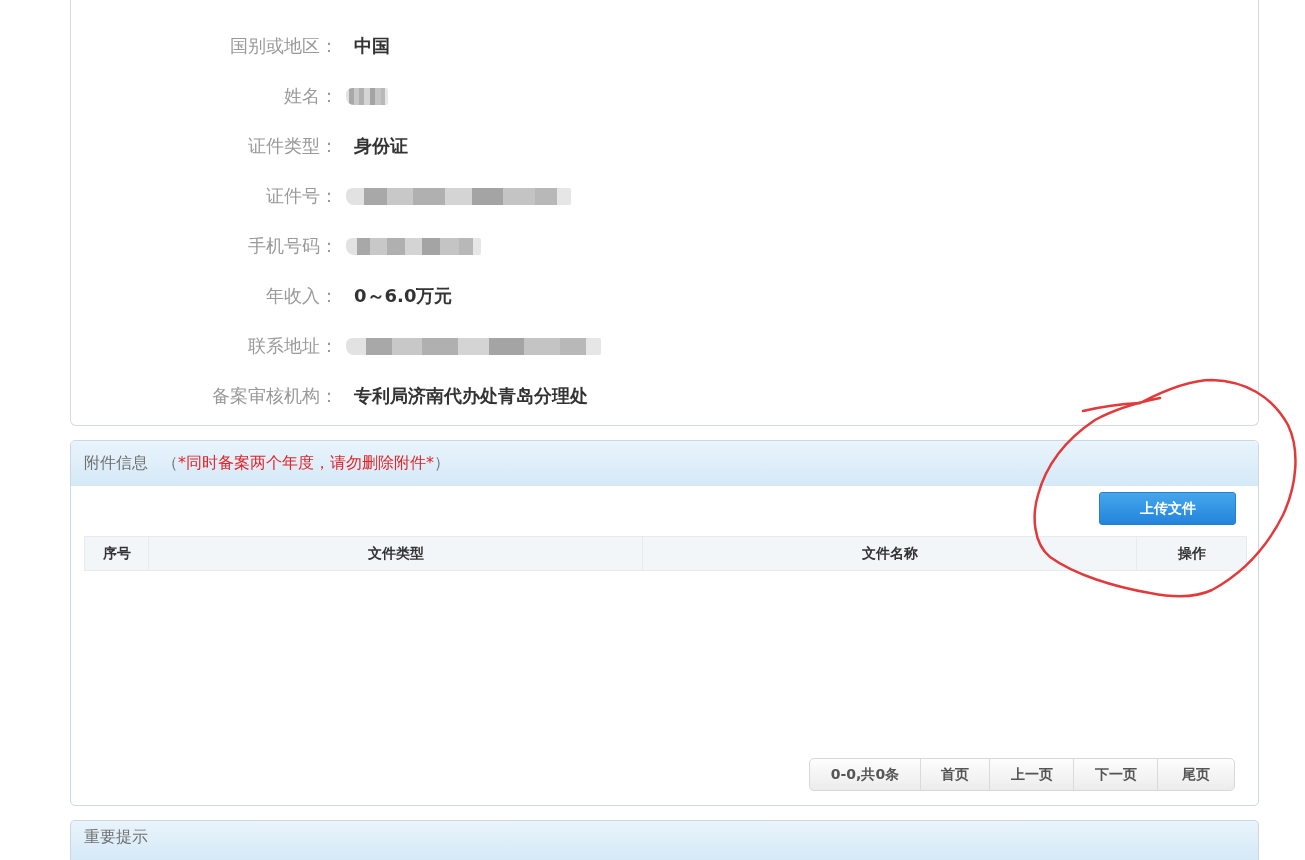 This screenshot has height=860, width=1305. What do you see at coordinates (954, 774) in the screenshot?
I see `first-page-button: 首页` at bounding box center [954, 774].